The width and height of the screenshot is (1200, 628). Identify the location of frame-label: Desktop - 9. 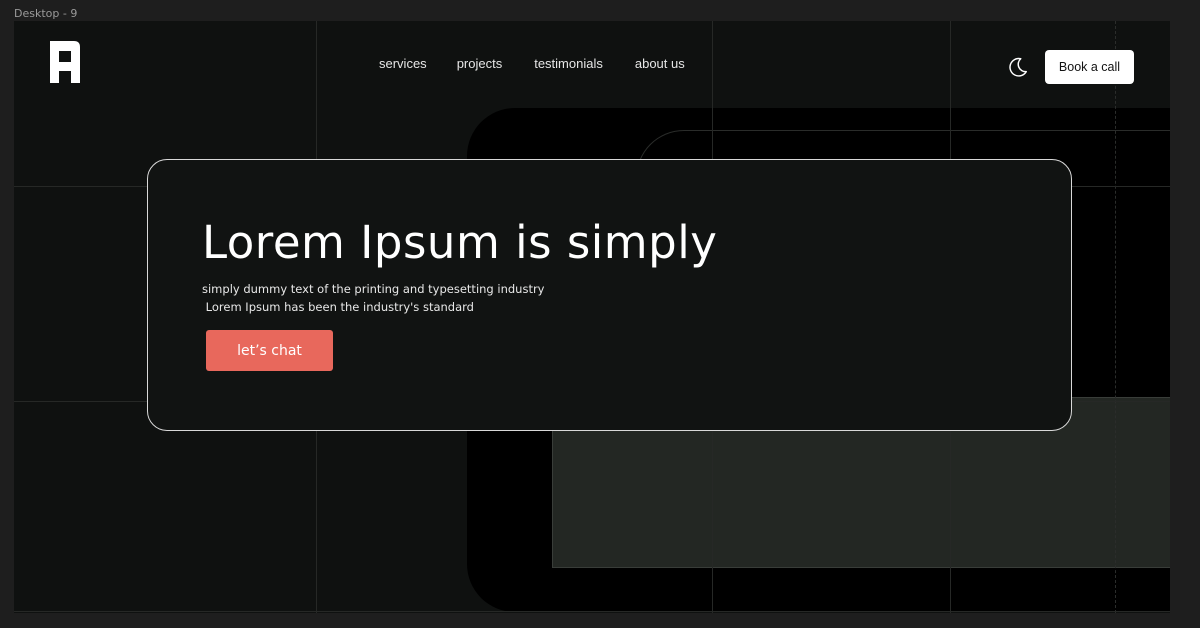
(45, 13).